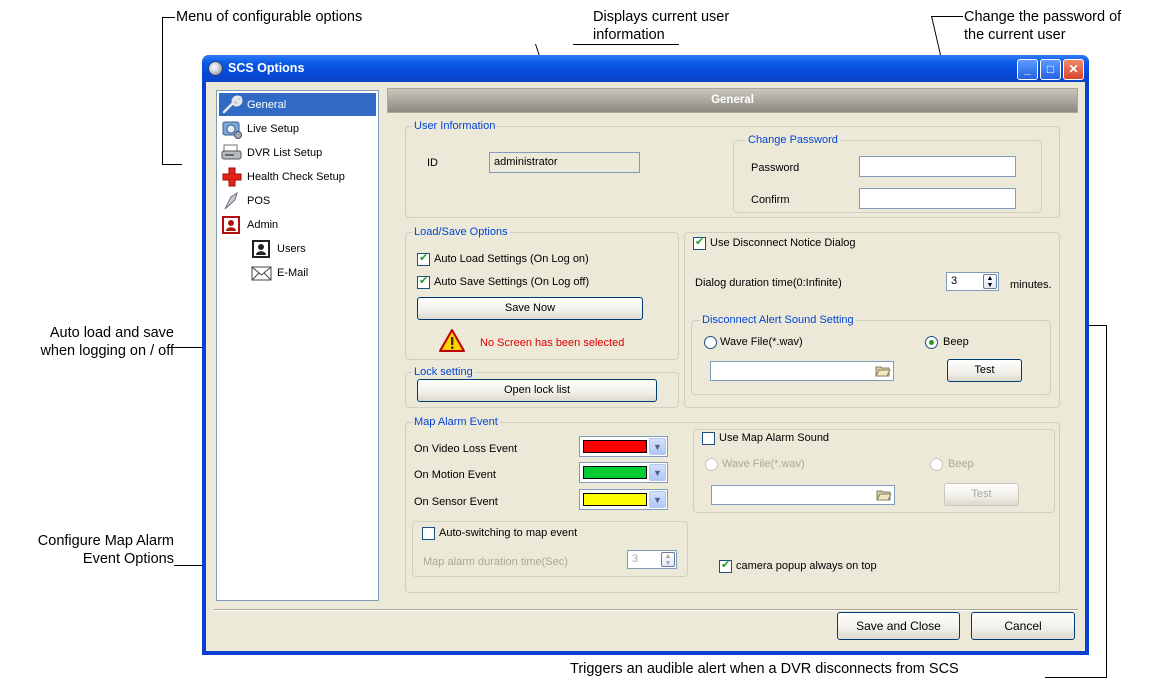  What do you see at coordinates (1031, 285) in the screenshot?
I see `dialog-duration-unit: minutes.` at bounding box center [1031, 285].